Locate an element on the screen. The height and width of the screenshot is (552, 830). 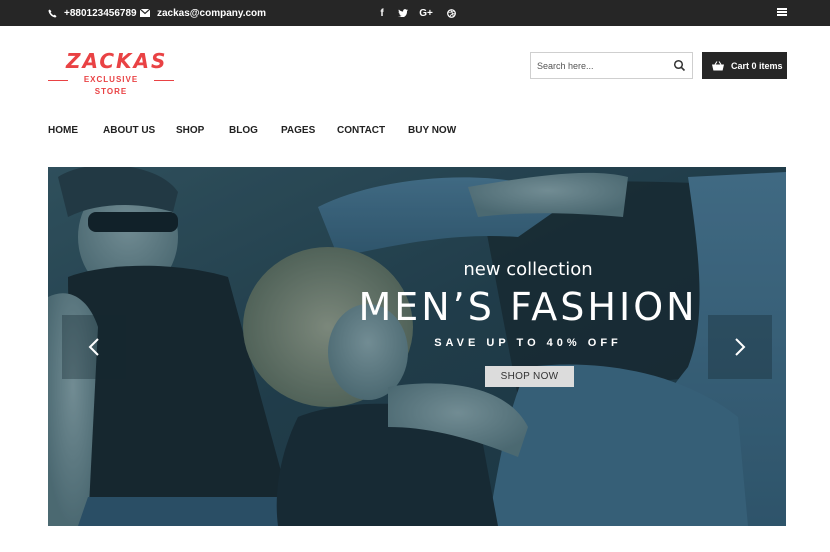
chevron-right-icon is located at coordinates (740, 347).